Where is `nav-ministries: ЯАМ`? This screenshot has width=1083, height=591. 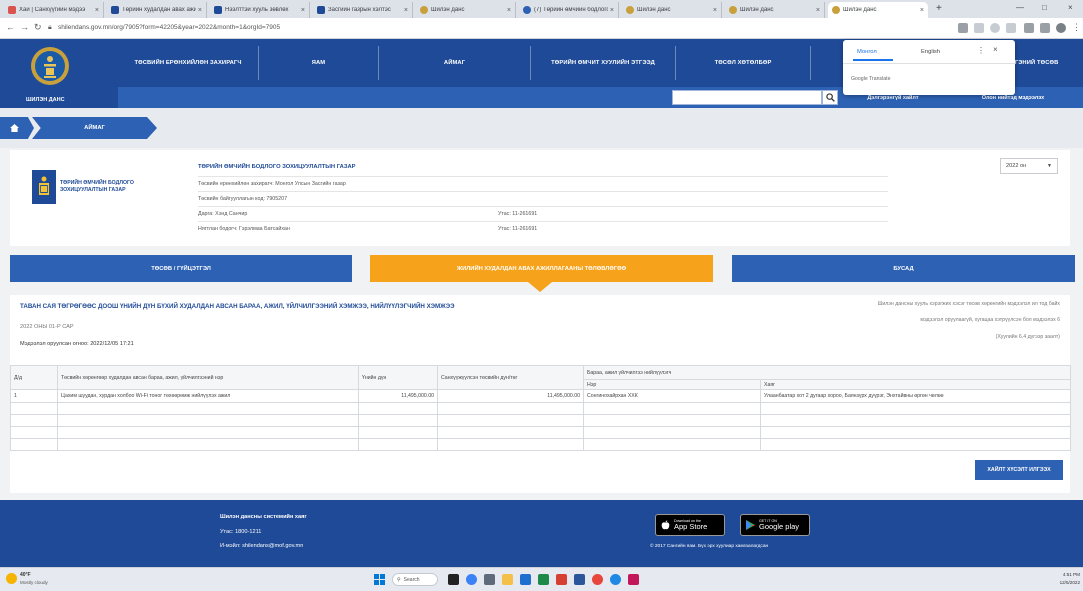
nav-ministries: ЯАМ is located at coordinates (318, 63).